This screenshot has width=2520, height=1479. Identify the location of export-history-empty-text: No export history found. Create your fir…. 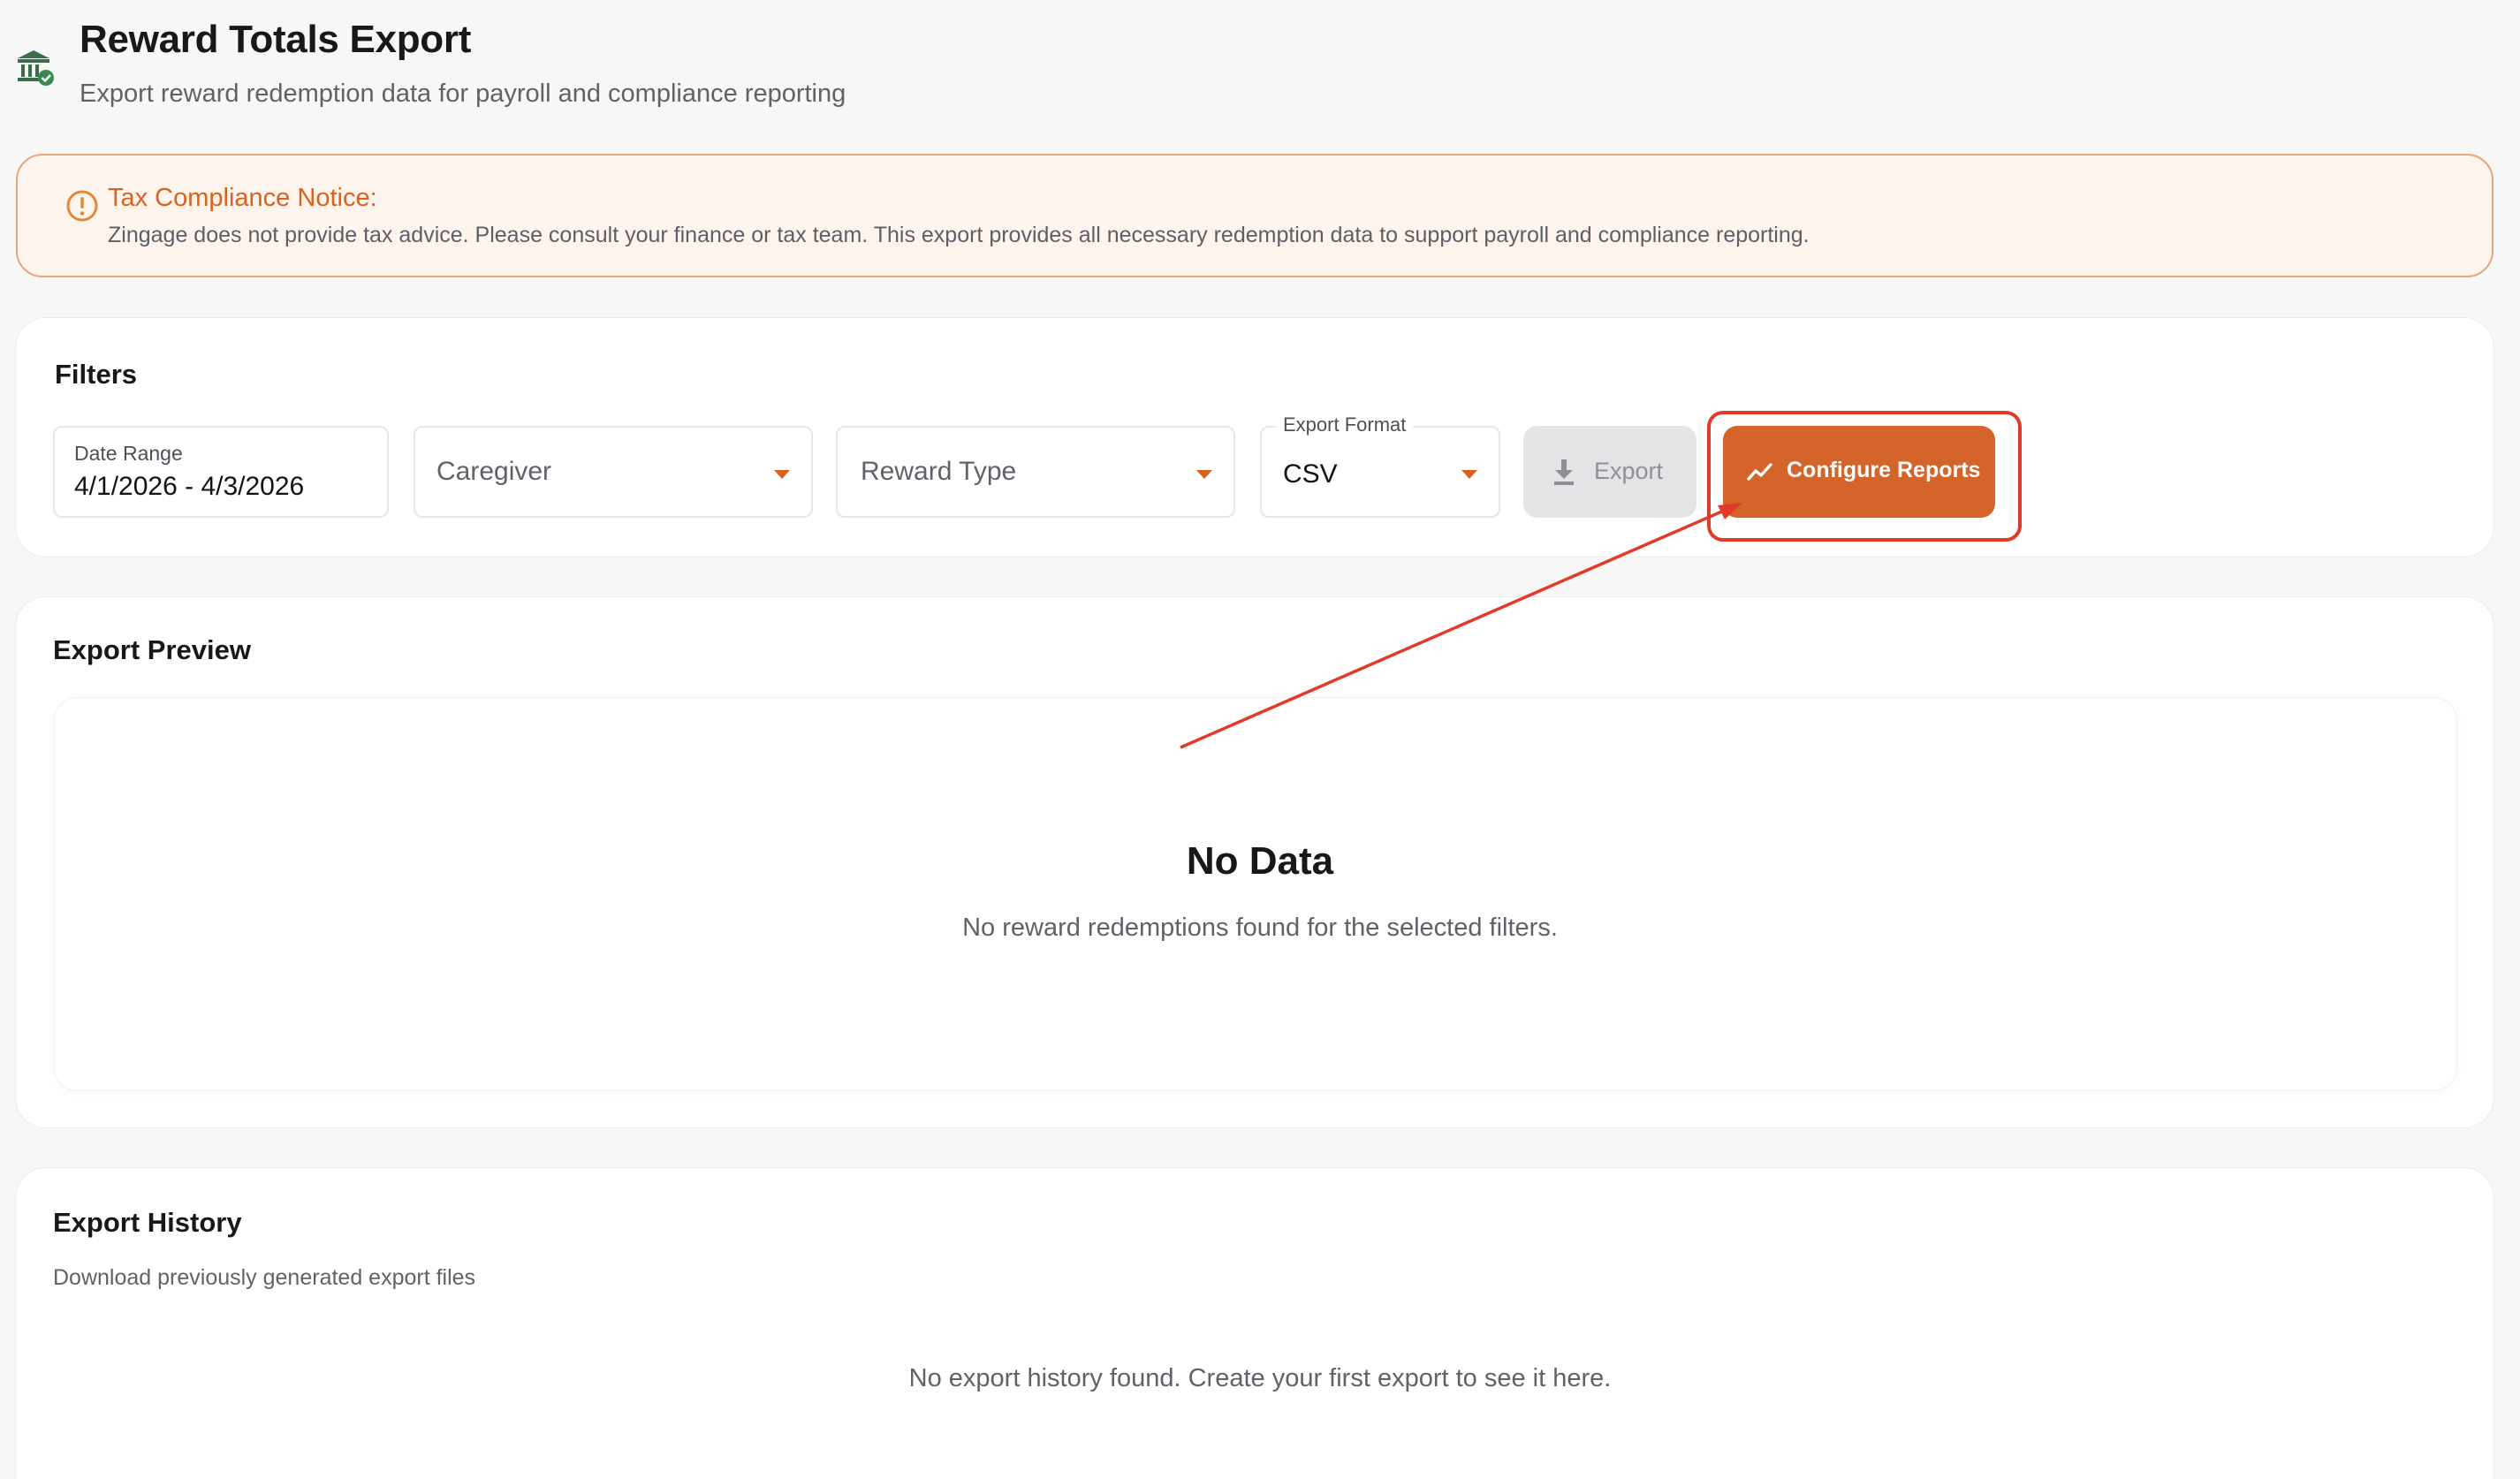
(1260, 1378).